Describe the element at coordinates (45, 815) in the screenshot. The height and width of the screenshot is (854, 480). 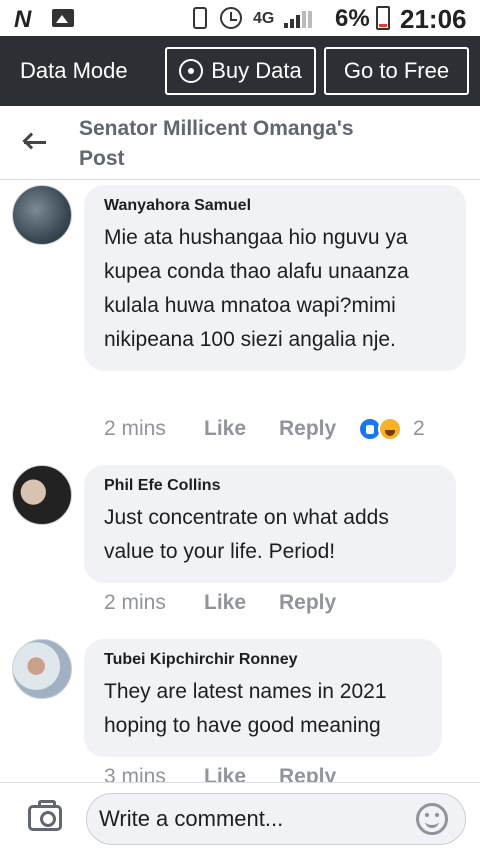
I see `camera-icon` at that location.